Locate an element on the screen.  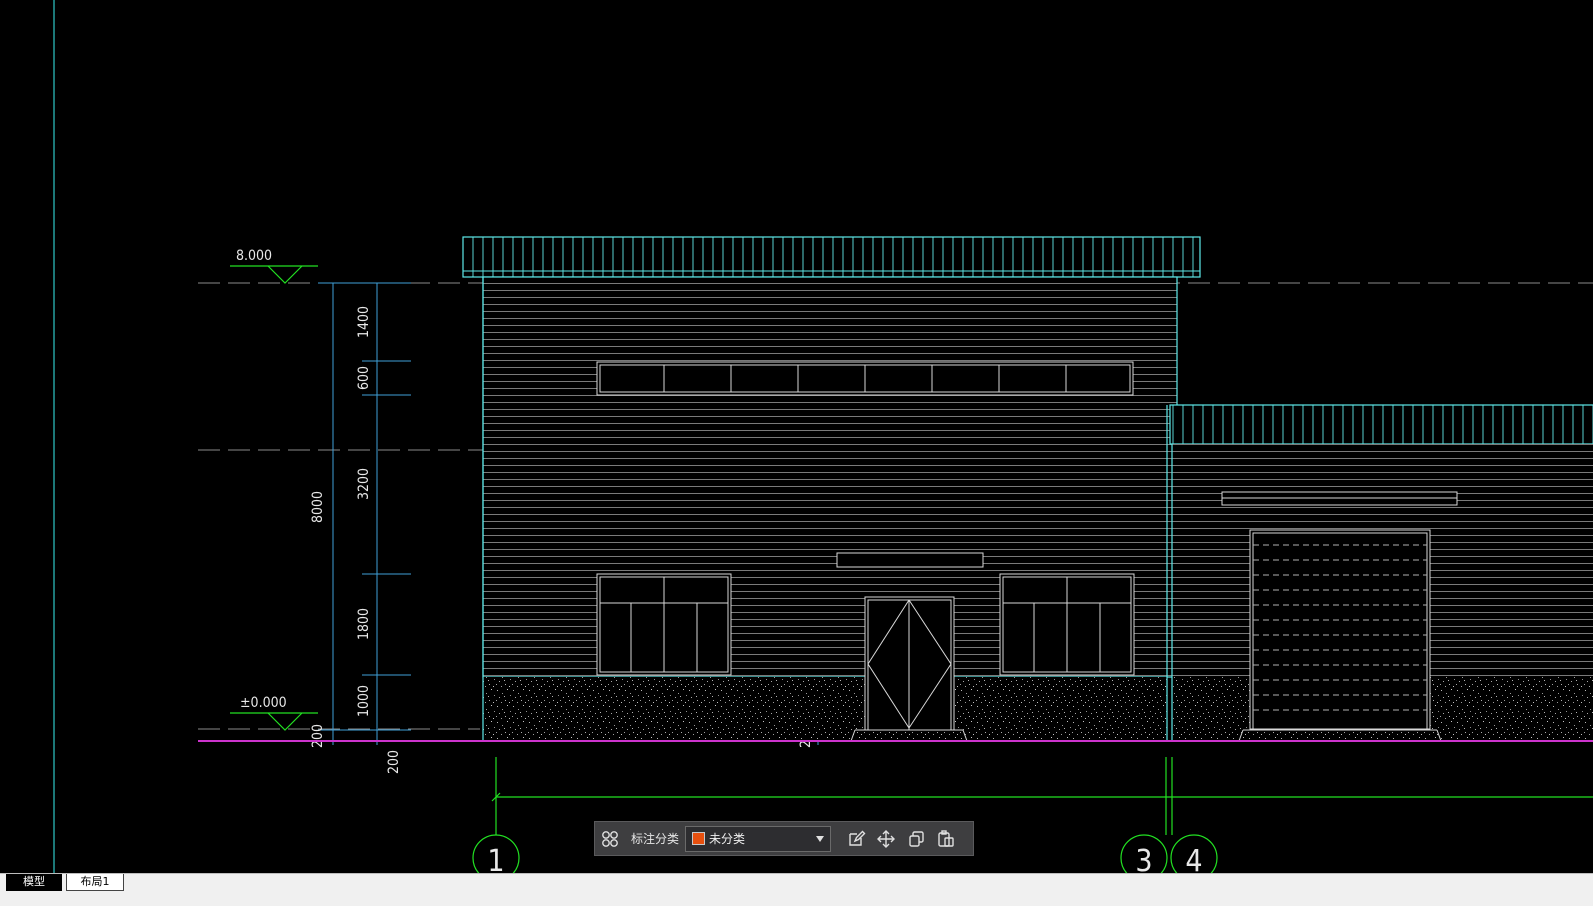
annotation-category-toolbar: 标注分类 未分类 is located at coordinates (784, 838).